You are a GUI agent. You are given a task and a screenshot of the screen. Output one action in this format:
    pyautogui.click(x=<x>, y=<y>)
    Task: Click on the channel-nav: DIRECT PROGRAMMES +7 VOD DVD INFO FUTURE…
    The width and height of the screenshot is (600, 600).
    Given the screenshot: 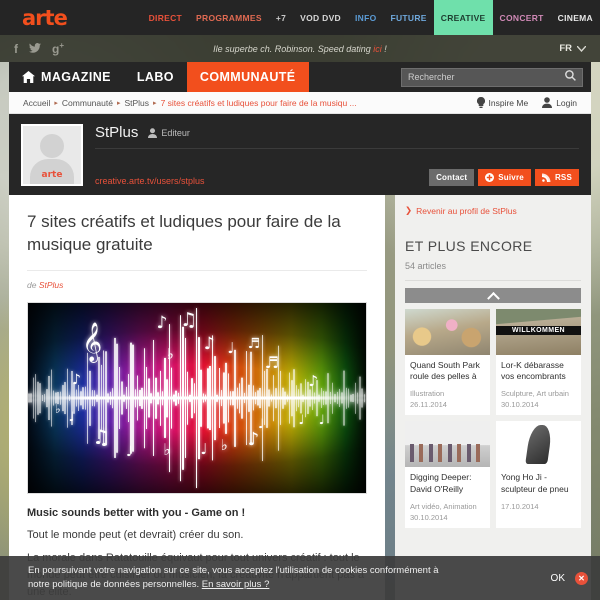 What is the action you would take?
    pyautogui.click(x=371, y=17)
    